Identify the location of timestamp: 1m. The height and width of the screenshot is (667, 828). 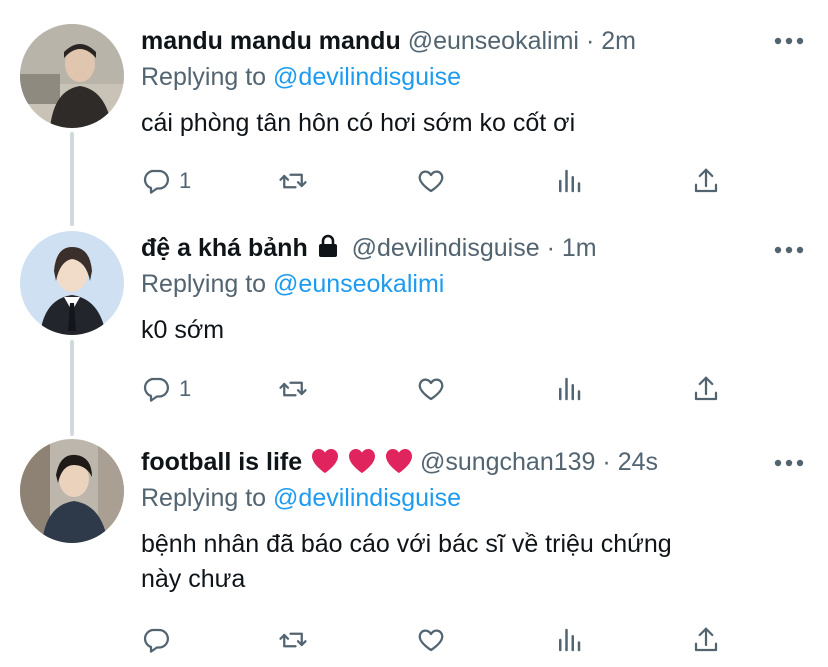
(579, 248).